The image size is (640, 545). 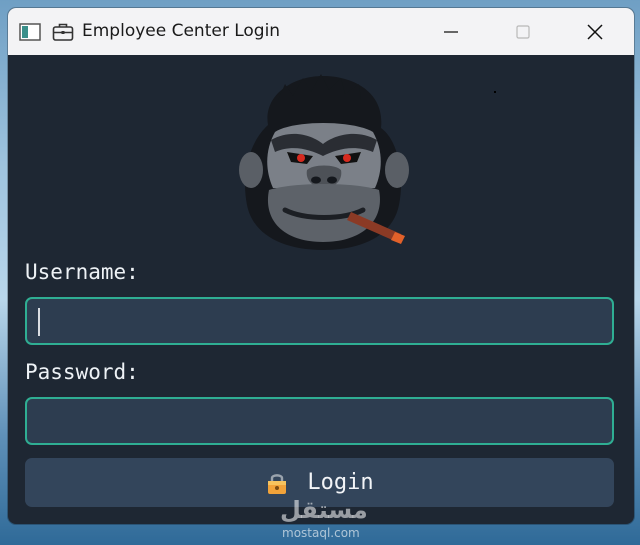 I want to click on close-icon, so click(x=595, y=31).